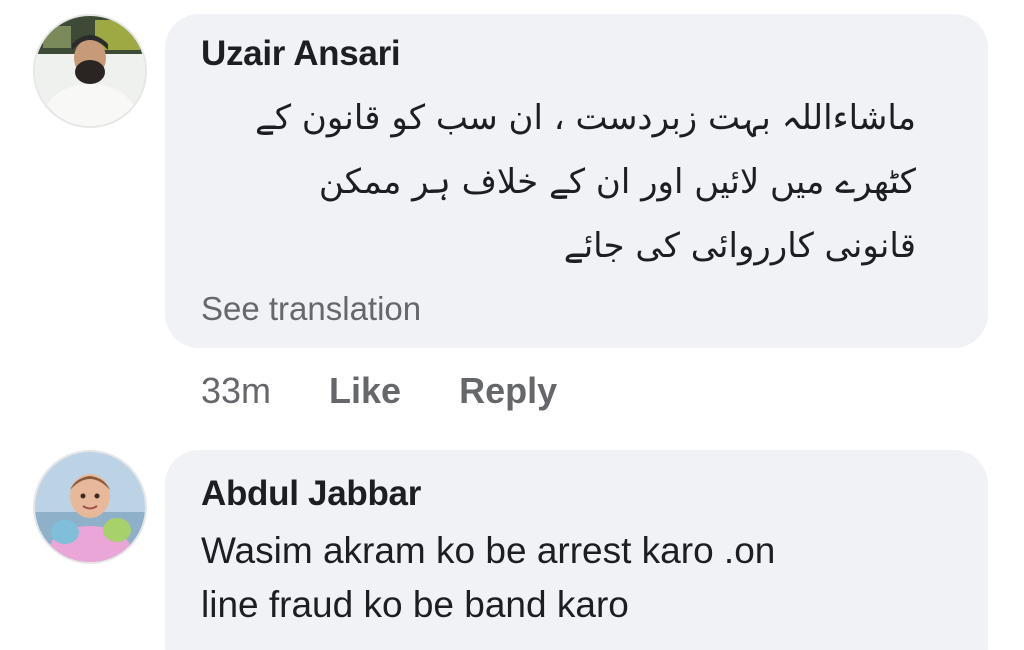 The height and width of the screenshot is (650, 1024). Describe the element at coordinates (311, 494) in the screenshot. I see `author-name: Abdul Jabbar` at that location.